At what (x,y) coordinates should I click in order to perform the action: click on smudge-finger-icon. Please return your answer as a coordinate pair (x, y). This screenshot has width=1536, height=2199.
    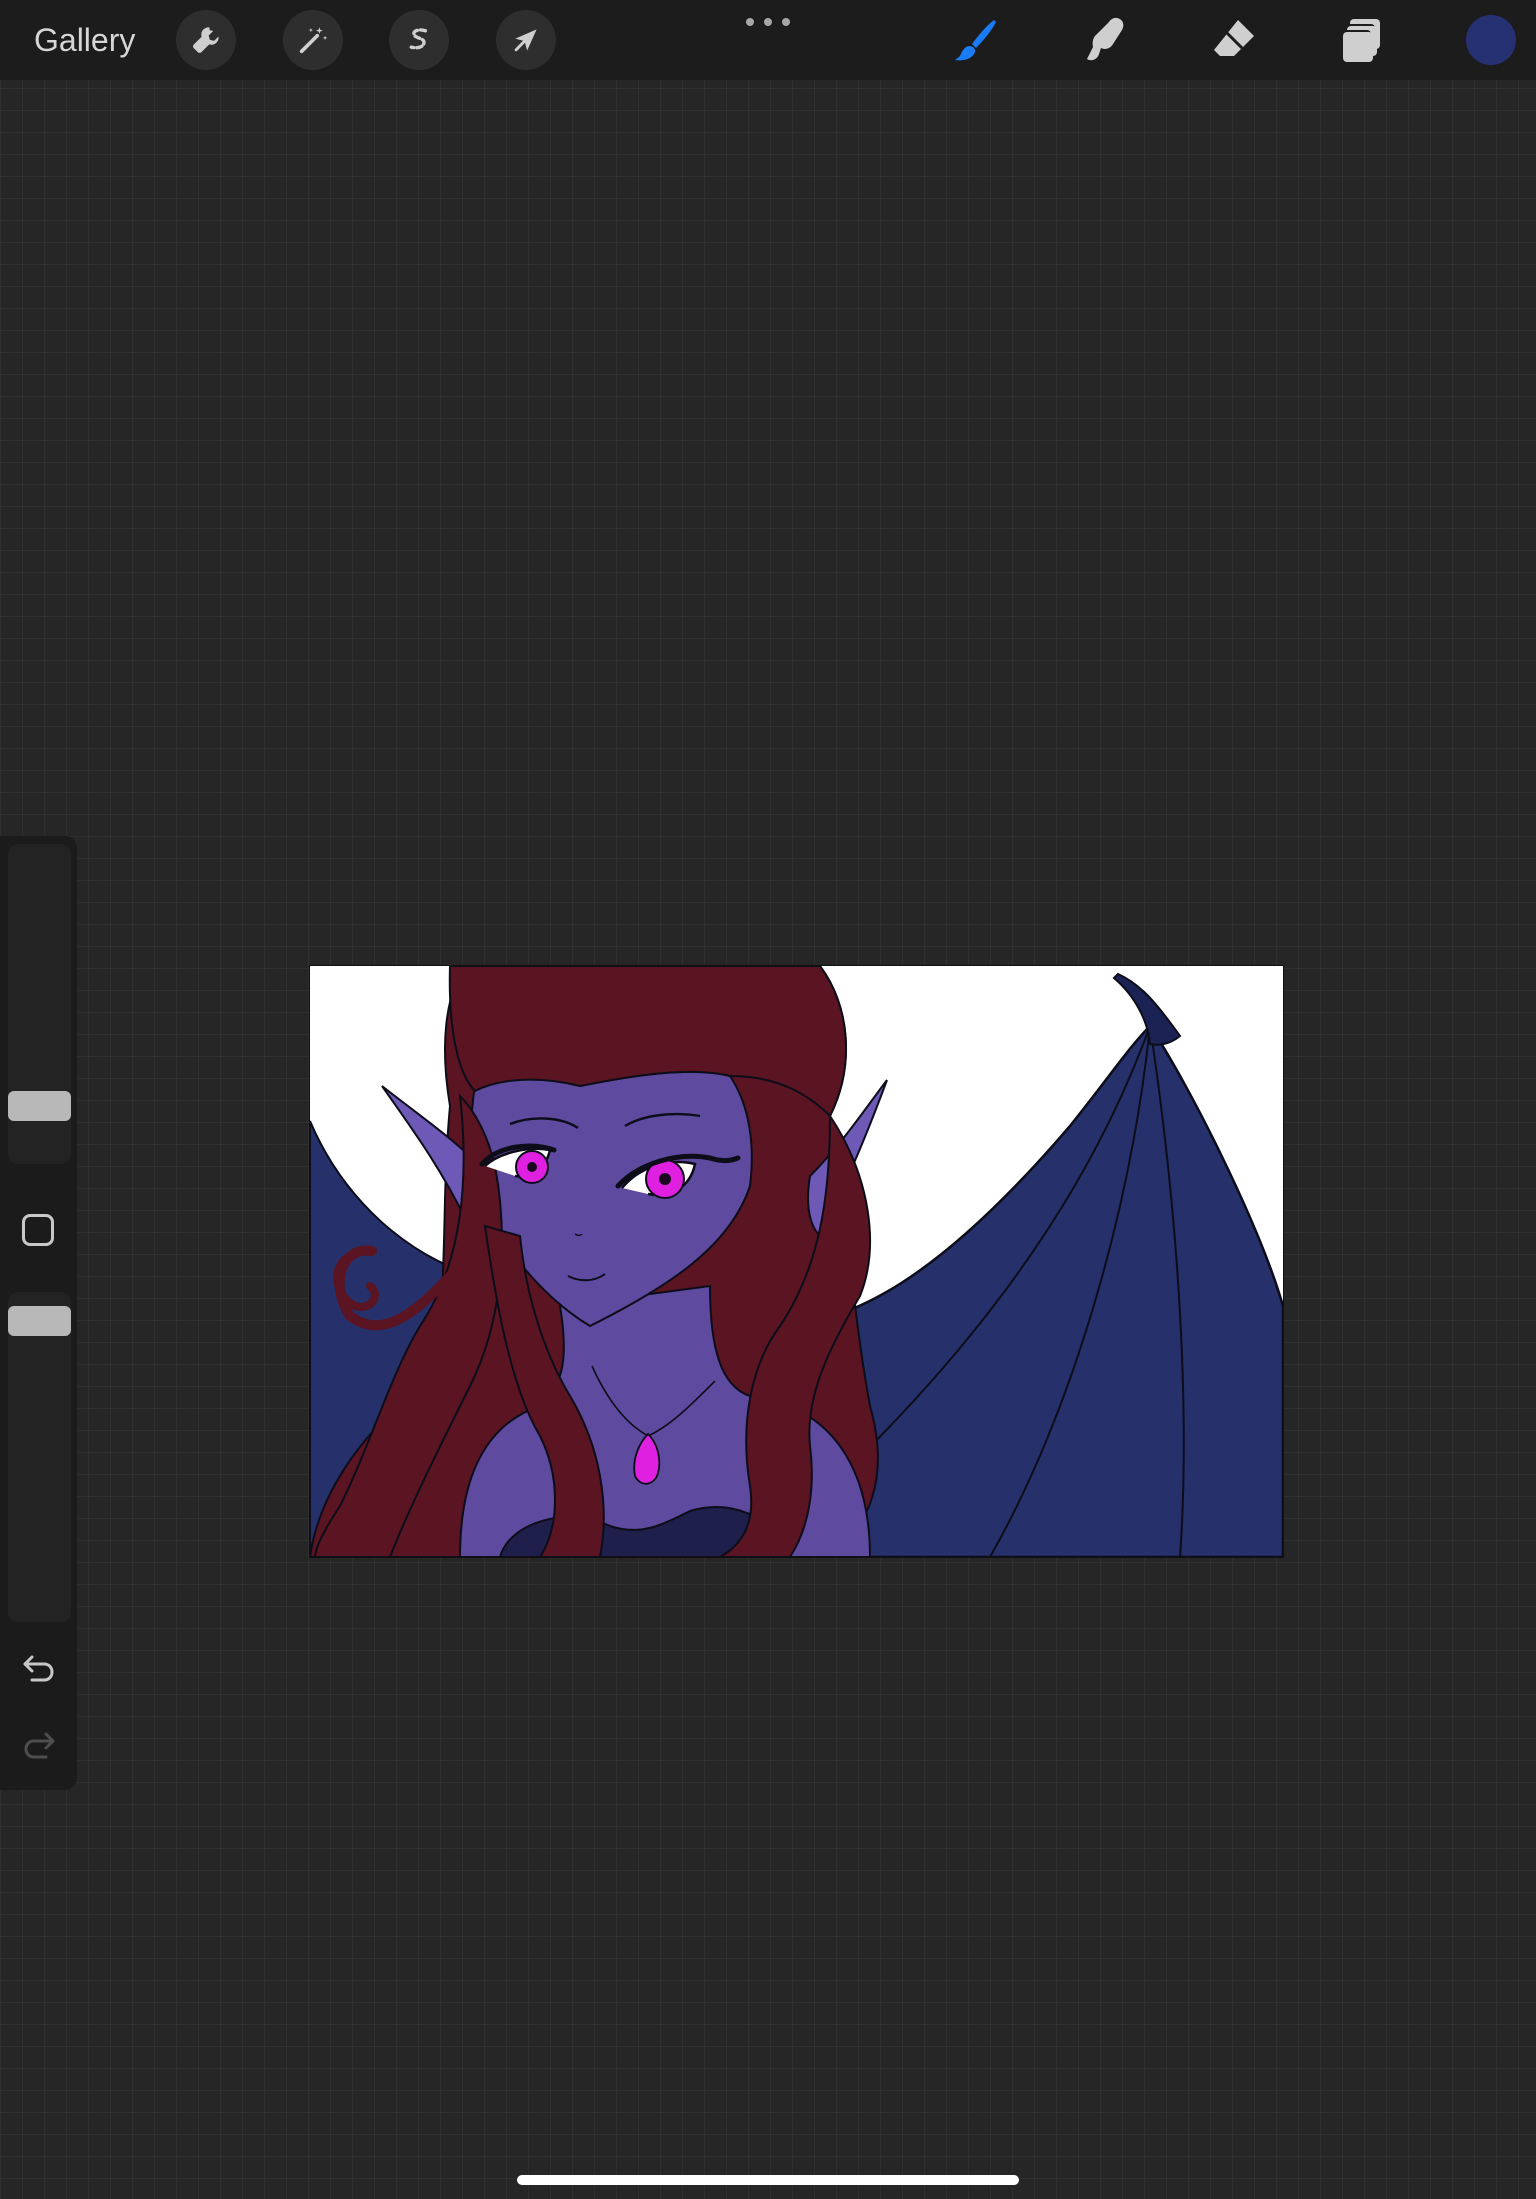
    Looking at the image, I should click on (1105, 39).